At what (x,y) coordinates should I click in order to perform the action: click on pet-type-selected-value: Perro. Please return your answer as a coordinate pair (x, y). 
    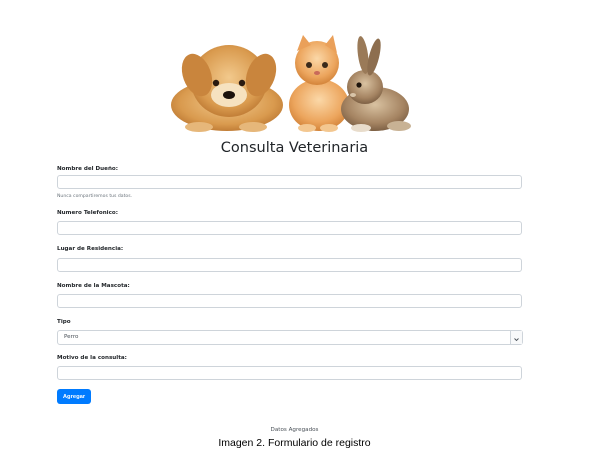
    Looking at the image, I should click on (71, 337).